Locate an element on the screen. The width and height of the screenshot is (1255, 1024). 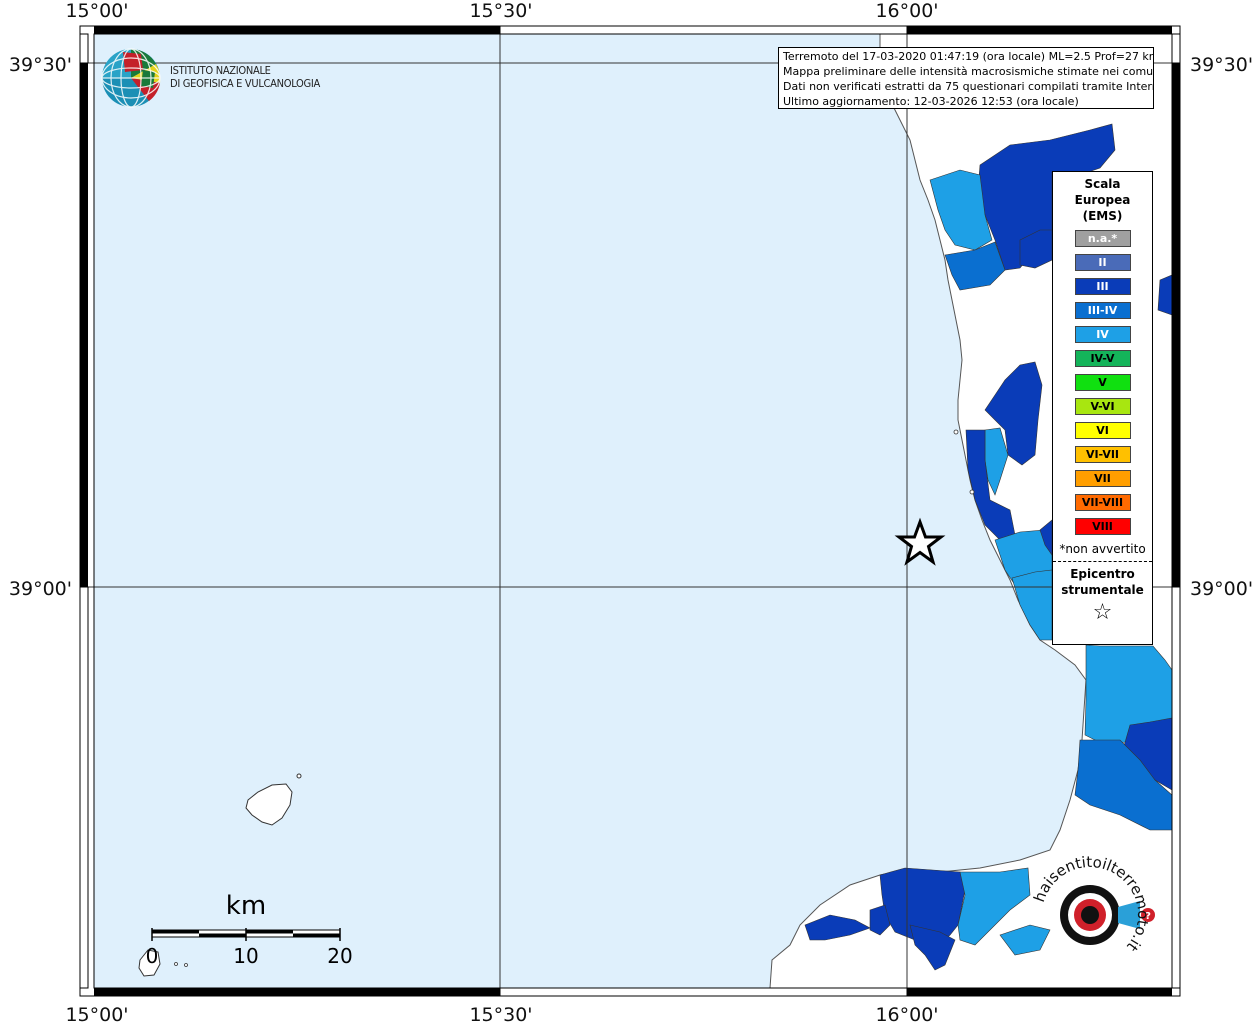
lat-label-left-2: 39°00' is located at coordinates (40, 589).